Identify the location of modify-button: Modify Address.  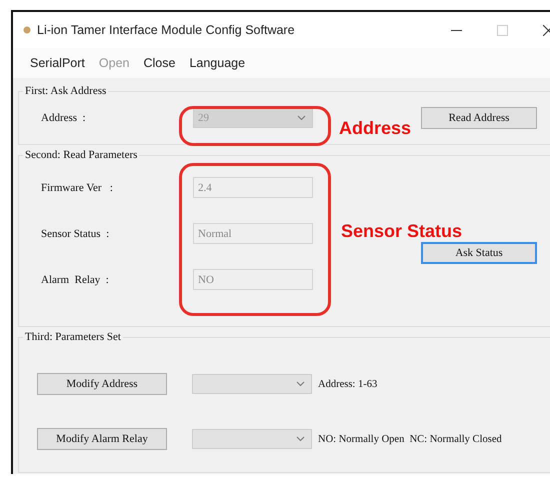
(102, 384).